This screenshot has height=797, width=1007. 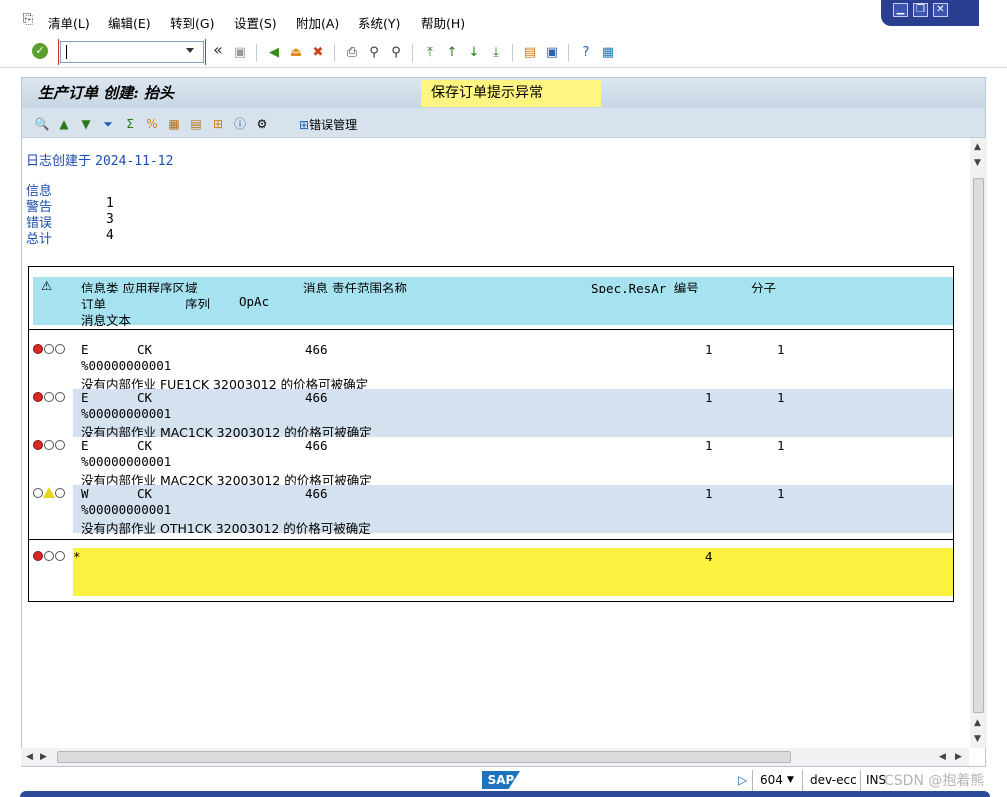 What do you see at coordinates (977, 163) in the screenshot?
I see `scroll-up-icon: ▼` at bounding box center [977, 163].